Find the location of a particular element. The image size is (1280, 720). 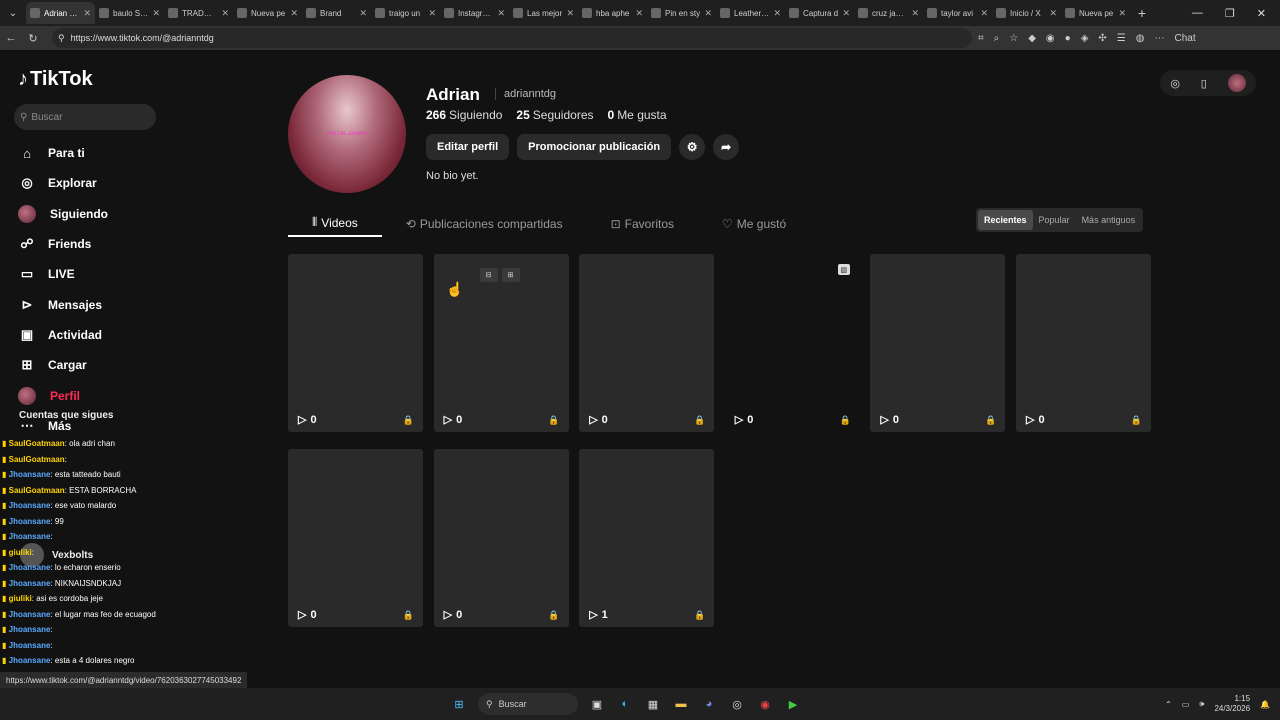

promote-post-button: Promocionar publicación is located at coordinates (594, 147).